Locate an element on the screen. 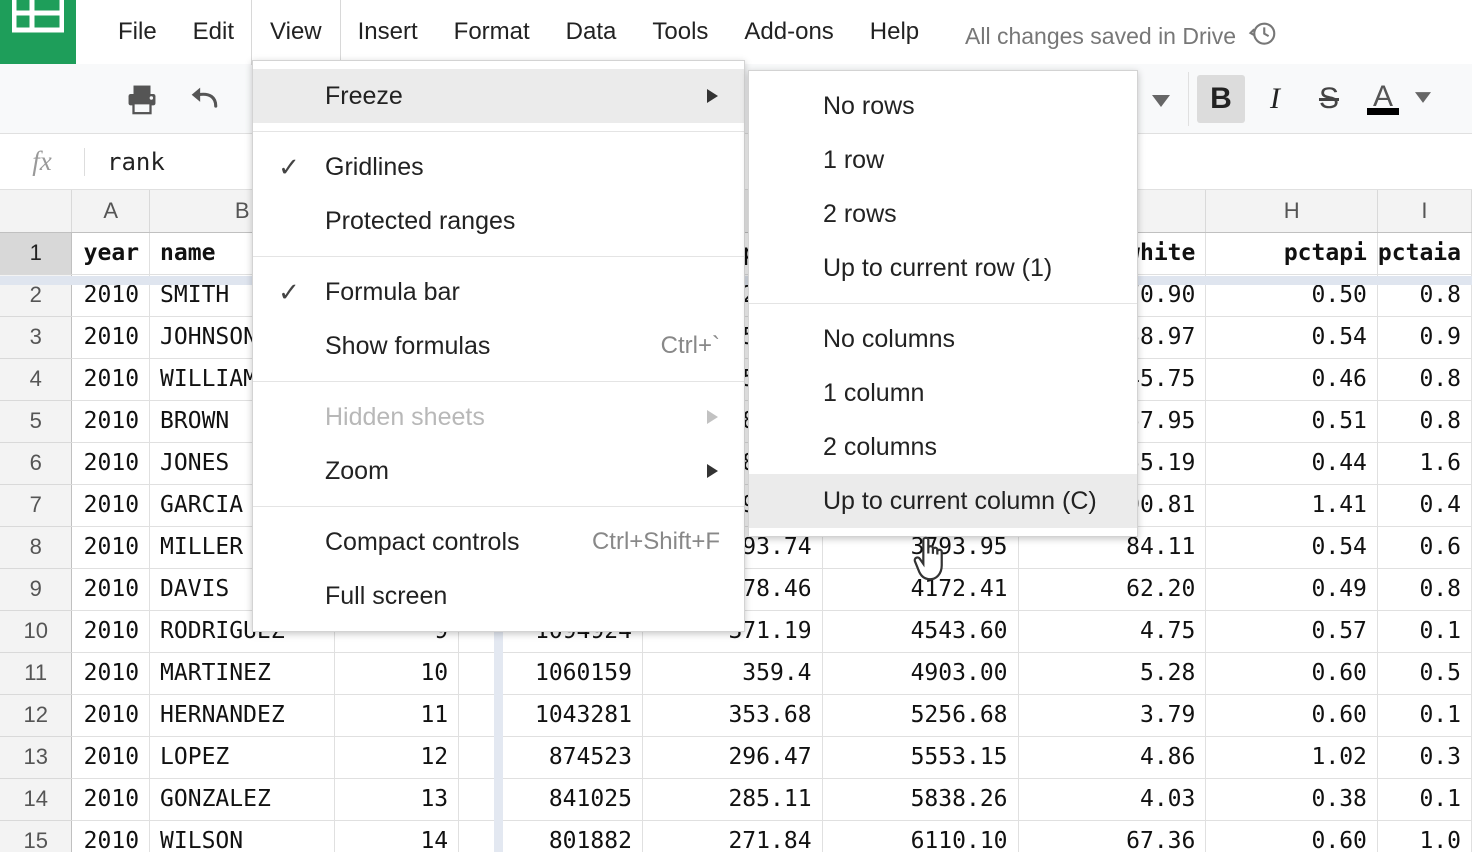 This screenshot has width=1472, height=852. bold-button: B is located at coordinates (1221, 99).